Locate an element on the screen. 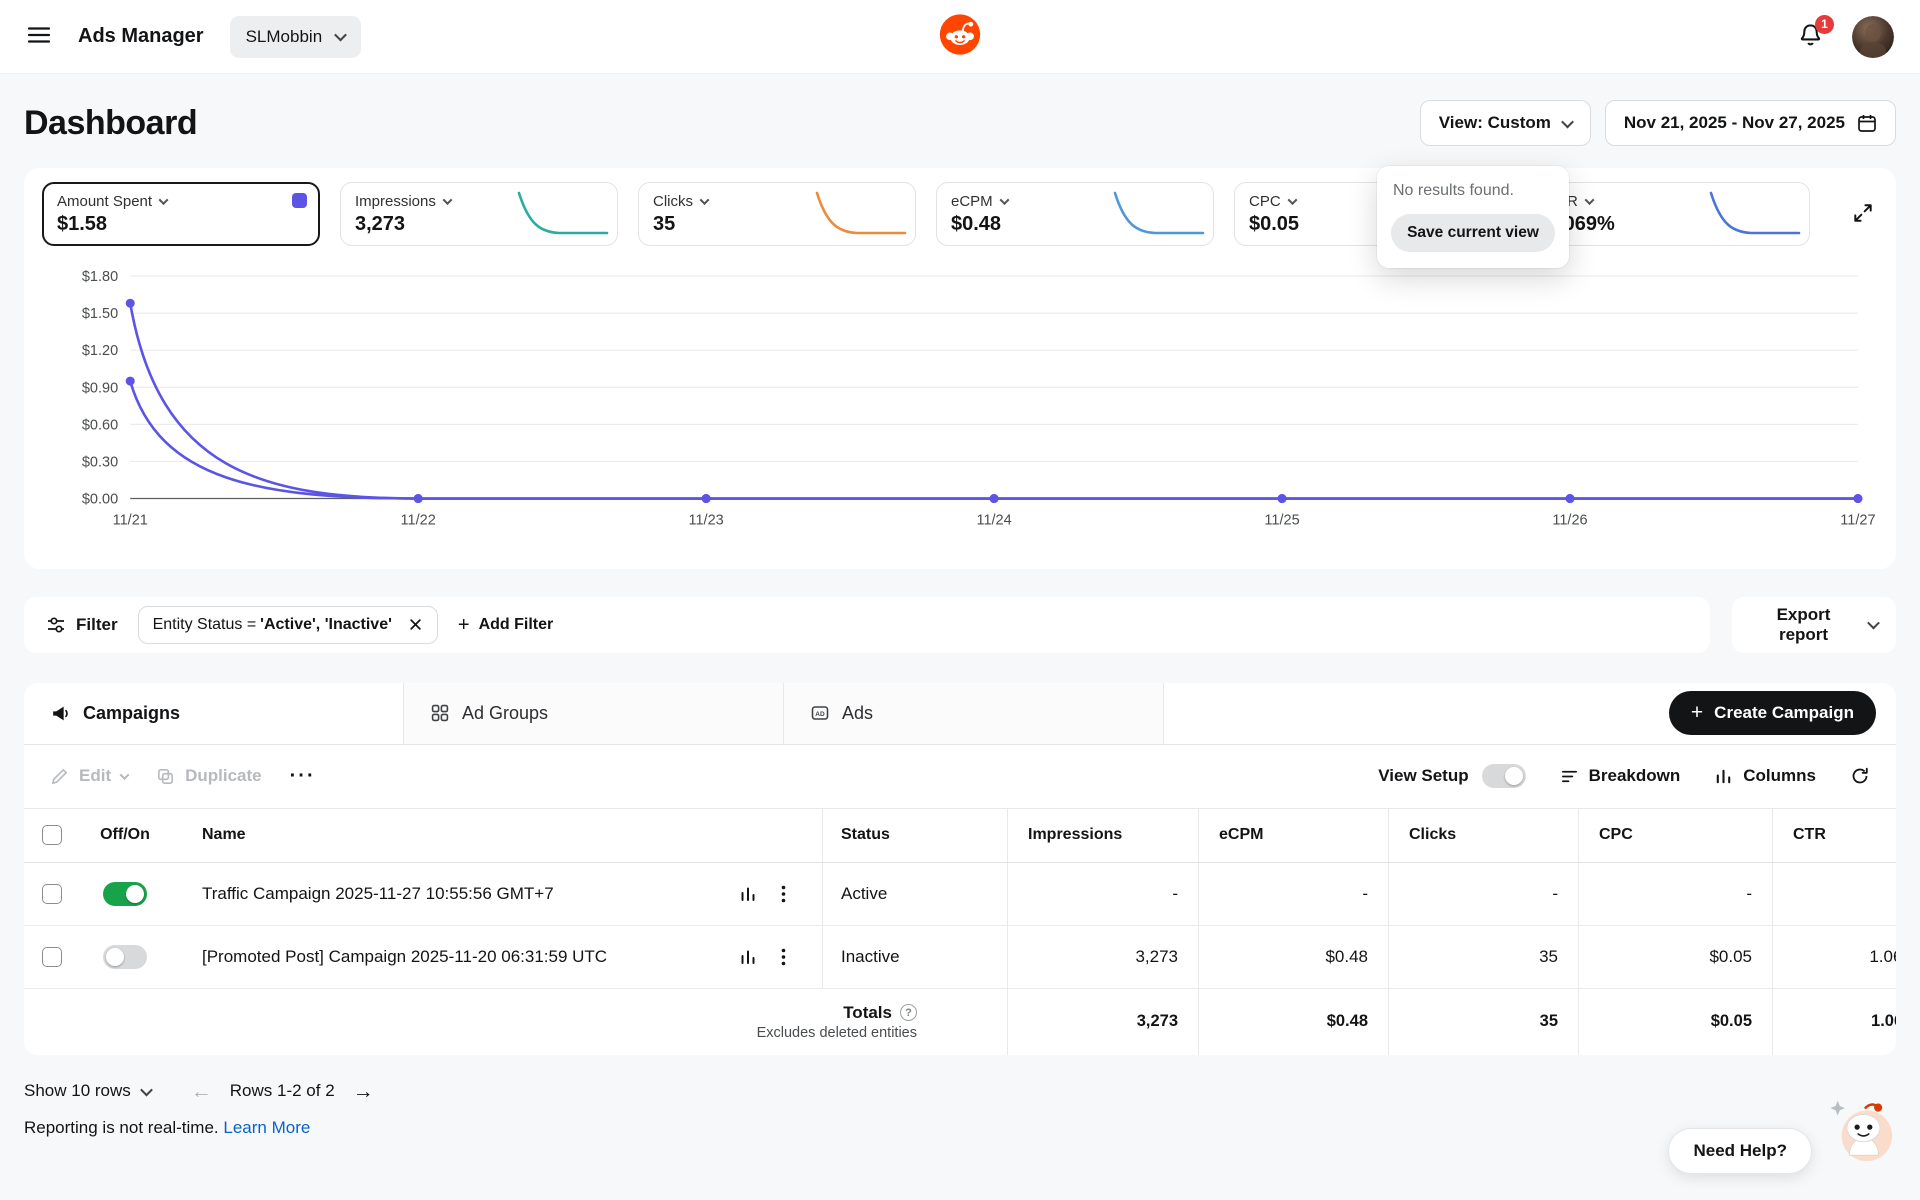 The width and height of the screenshot is (1920, 1200). metric-card-ecpm: eCPM $0.48 is located at coordinates (1075, 214).